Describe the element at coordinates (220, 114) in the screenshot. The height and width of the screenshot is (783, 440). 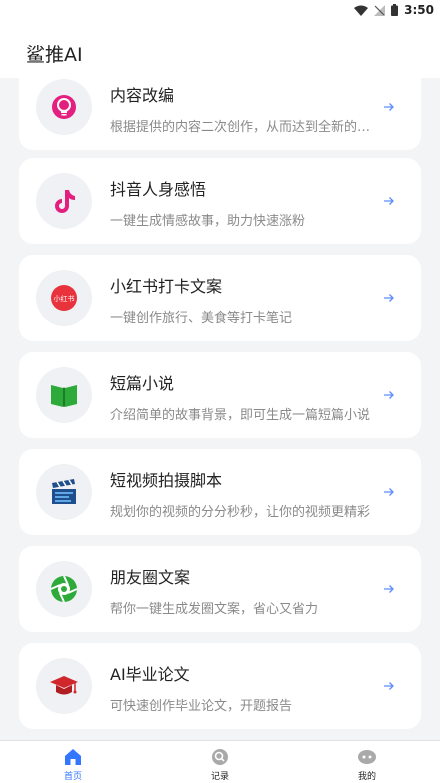
I see `card-content-rewrite: 内容改编 根据提供的内容二次创作，从而达到全新的内容` at that location.